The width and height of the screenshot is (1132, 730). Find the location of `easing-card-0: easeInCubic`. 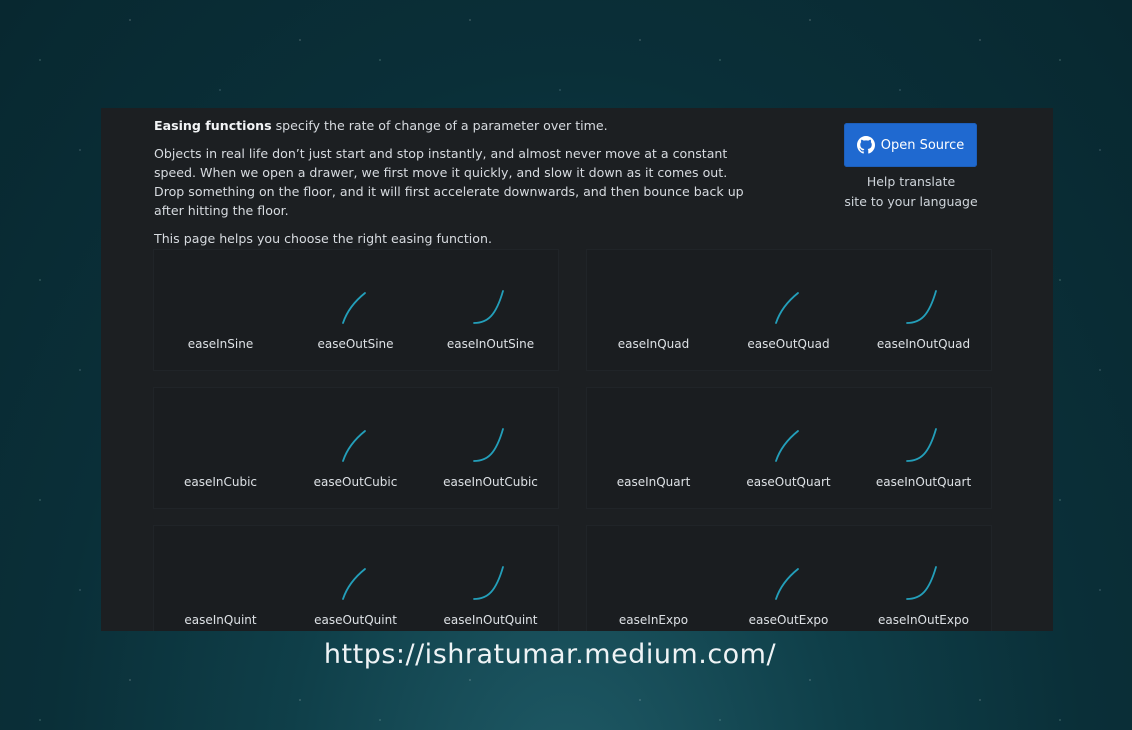

easing-card-0: easeInCubic is located at coordinates (220, 448).